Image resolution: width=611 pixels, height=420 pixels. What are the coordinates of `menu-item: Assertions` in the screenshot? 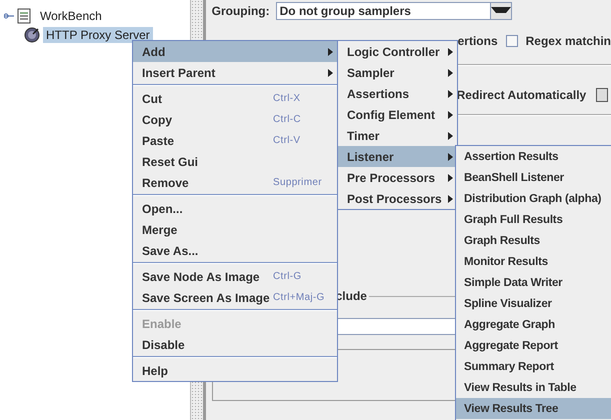 It's located at (397, 93).